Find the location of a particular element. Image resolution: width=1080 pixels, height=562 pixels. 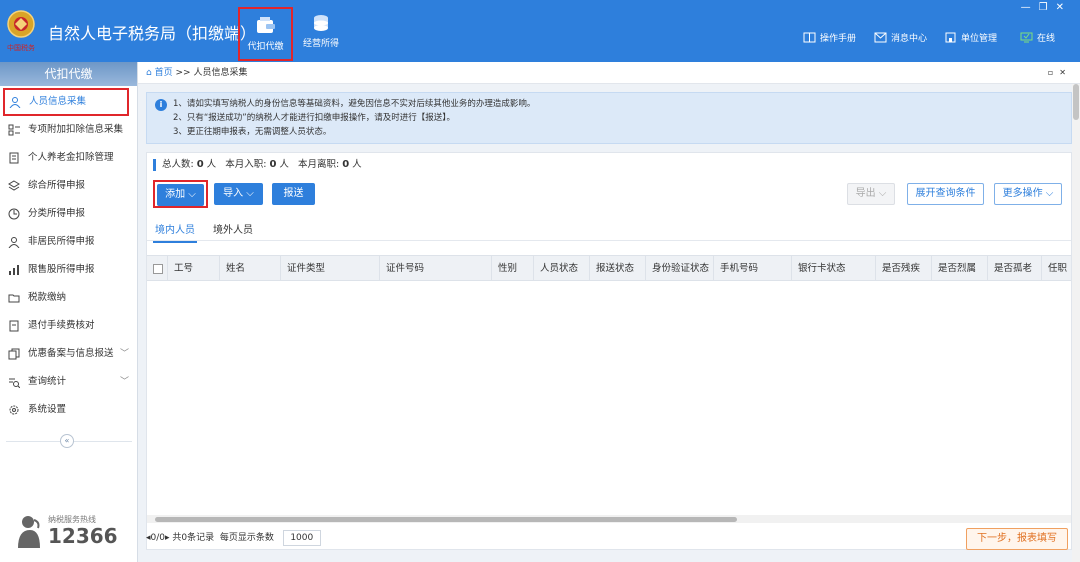

tab-overseas: 境外人员 is located at coordinates (233, 230).